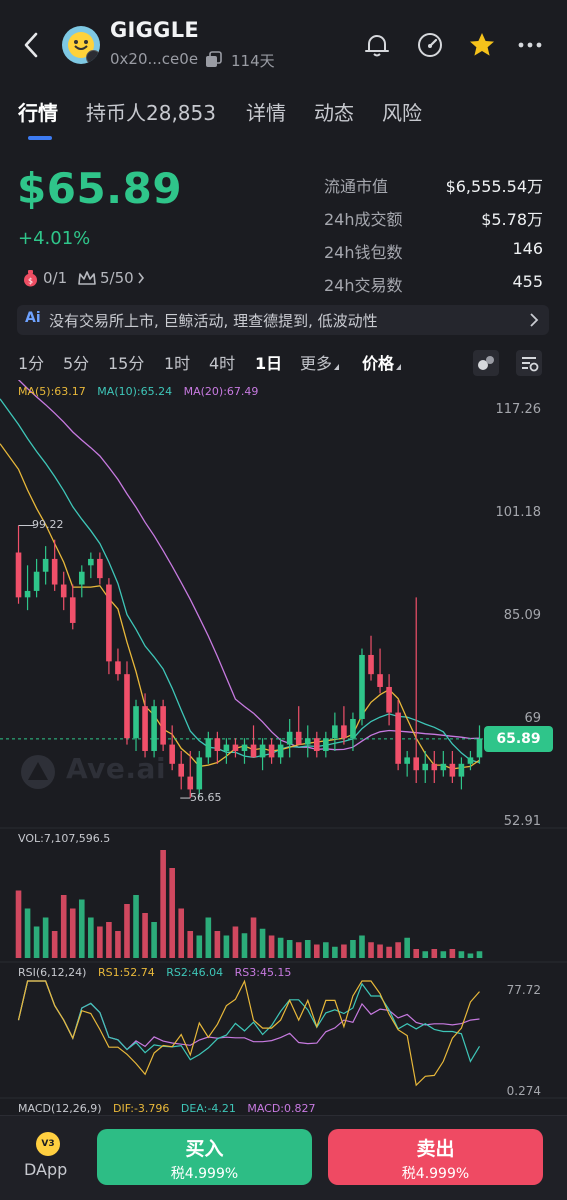  Describe the element at coordinates (126, 362) in the screenshot. I see `interval-15m: 15分` at that location.